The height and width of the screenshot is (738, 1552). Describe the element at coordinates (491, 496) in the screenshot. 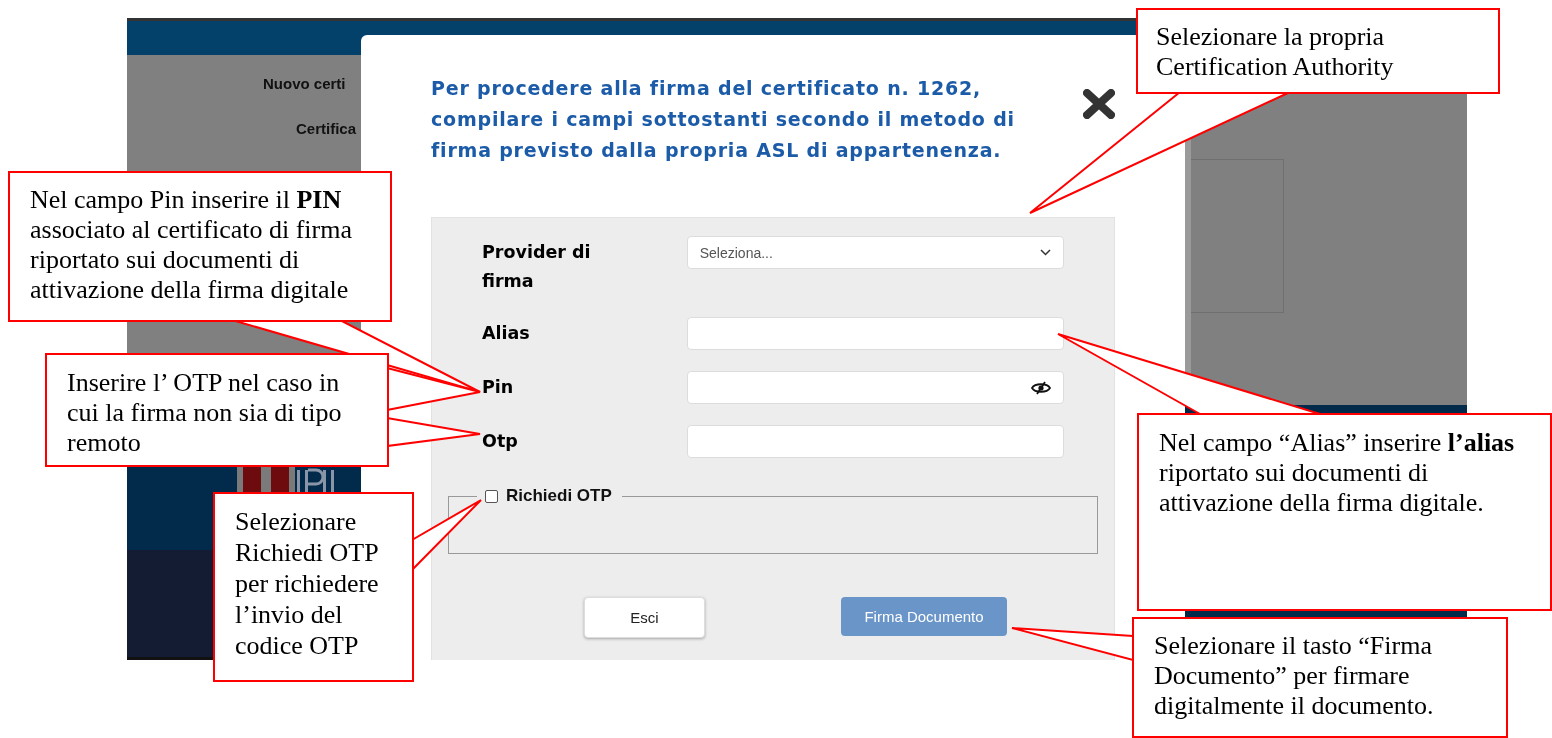

I see `checkbox` at that location.